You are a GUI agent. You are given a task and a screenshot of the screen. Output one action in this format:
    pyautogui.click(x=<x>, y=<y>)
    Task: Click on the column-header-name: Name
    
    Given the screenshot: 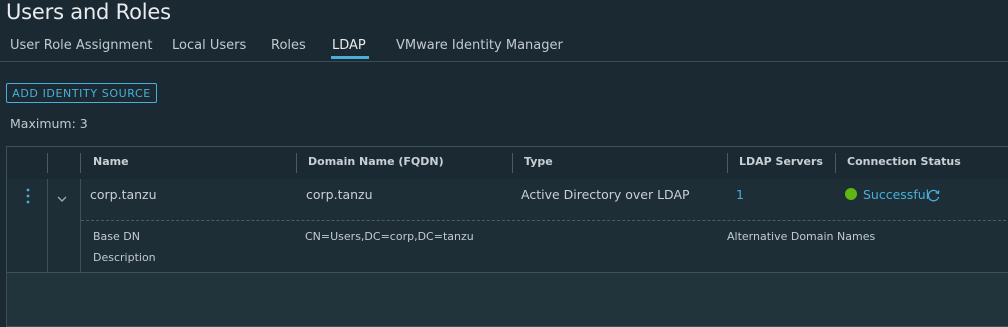 What is the action you would take?
    pyautogui.click(x=111, y=161)
    